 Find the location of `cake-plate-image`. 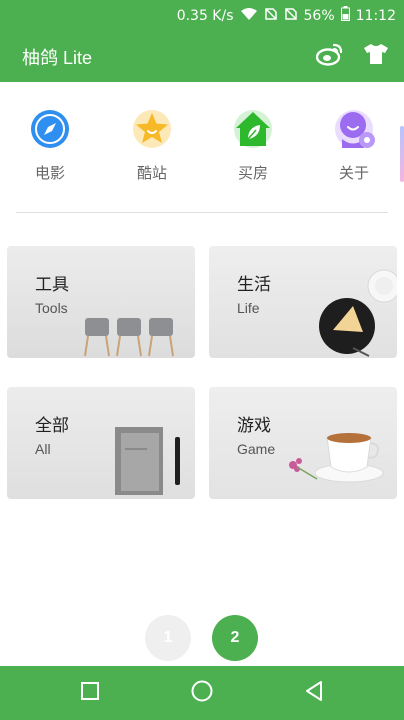

cake-plate-image is located at coordinates (358, 313).